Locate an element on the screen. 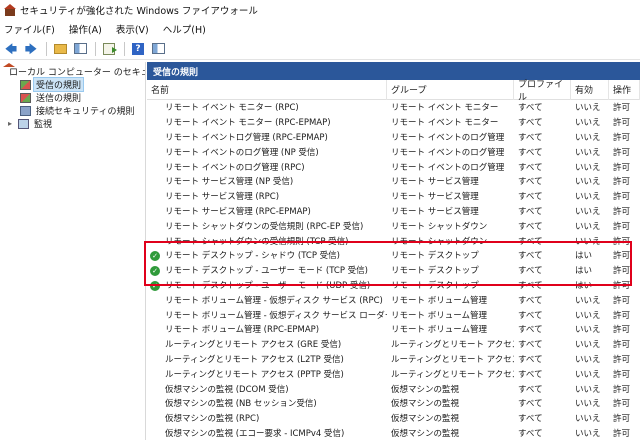 The height and width of the screenshot is (440, 640). column-header-action: 操作 is located at coordinates (624, 89).